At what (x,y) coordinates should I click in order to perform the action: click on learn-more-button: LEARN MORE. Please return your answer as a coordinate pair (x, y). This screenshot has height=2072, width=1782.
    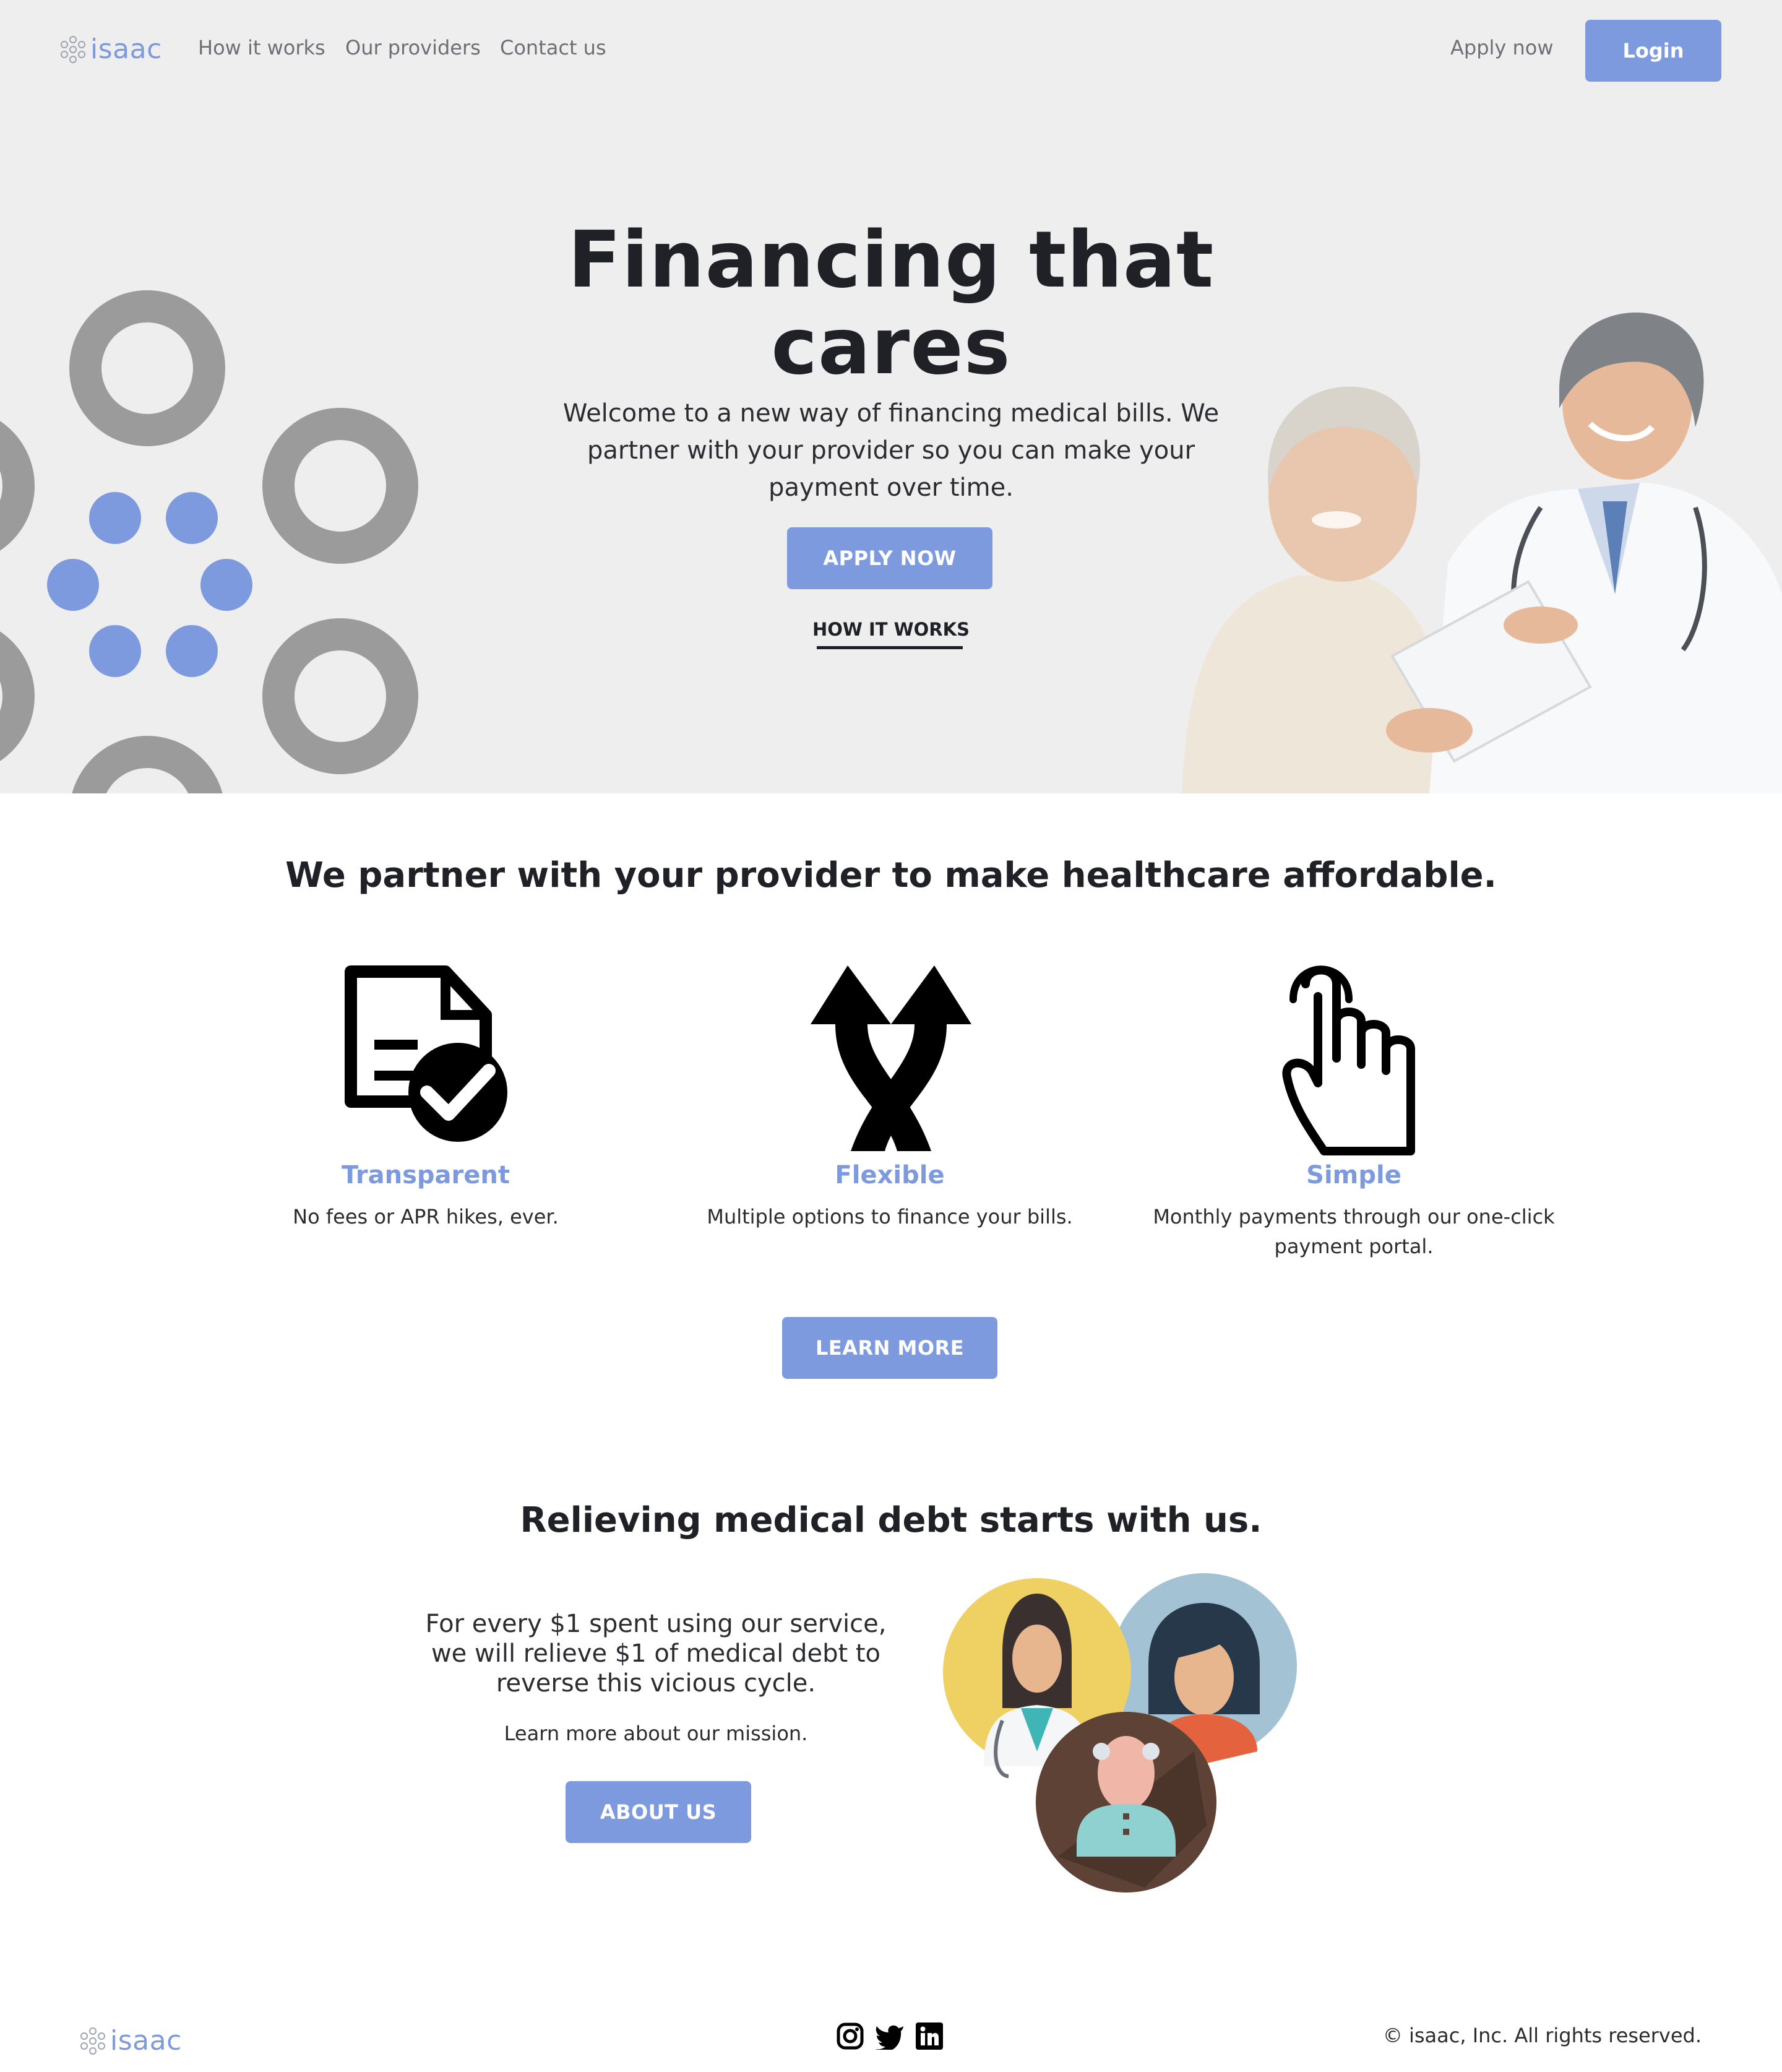
    Looking at the image, I should click on (889, 1348).